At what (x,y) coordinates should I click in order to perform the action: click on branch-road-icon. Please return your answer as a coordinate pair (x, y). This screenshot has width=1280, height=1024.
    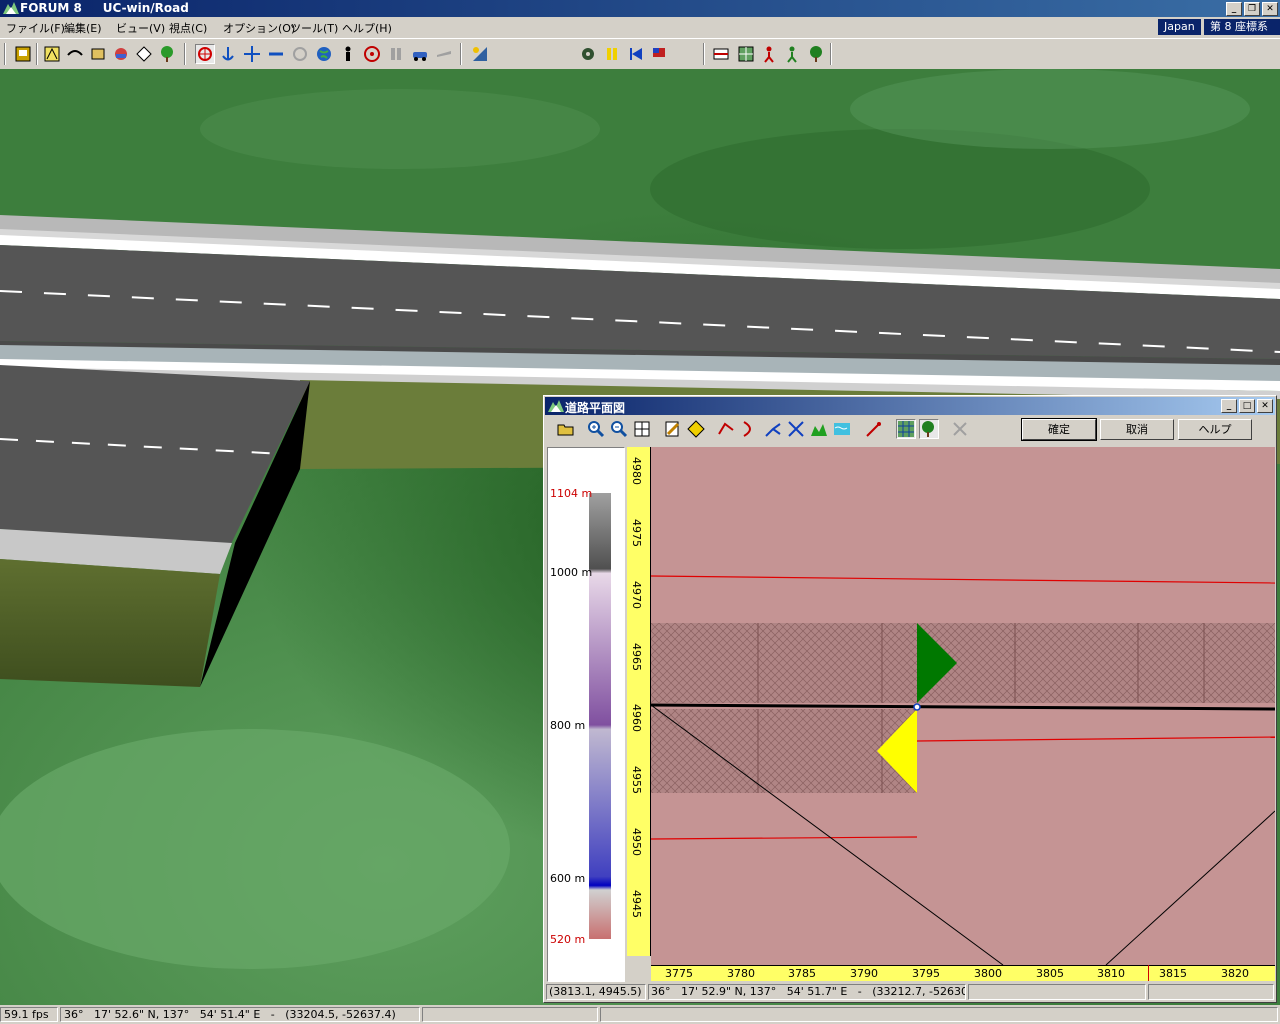
    Looking at the image, I should click on (773, 429).